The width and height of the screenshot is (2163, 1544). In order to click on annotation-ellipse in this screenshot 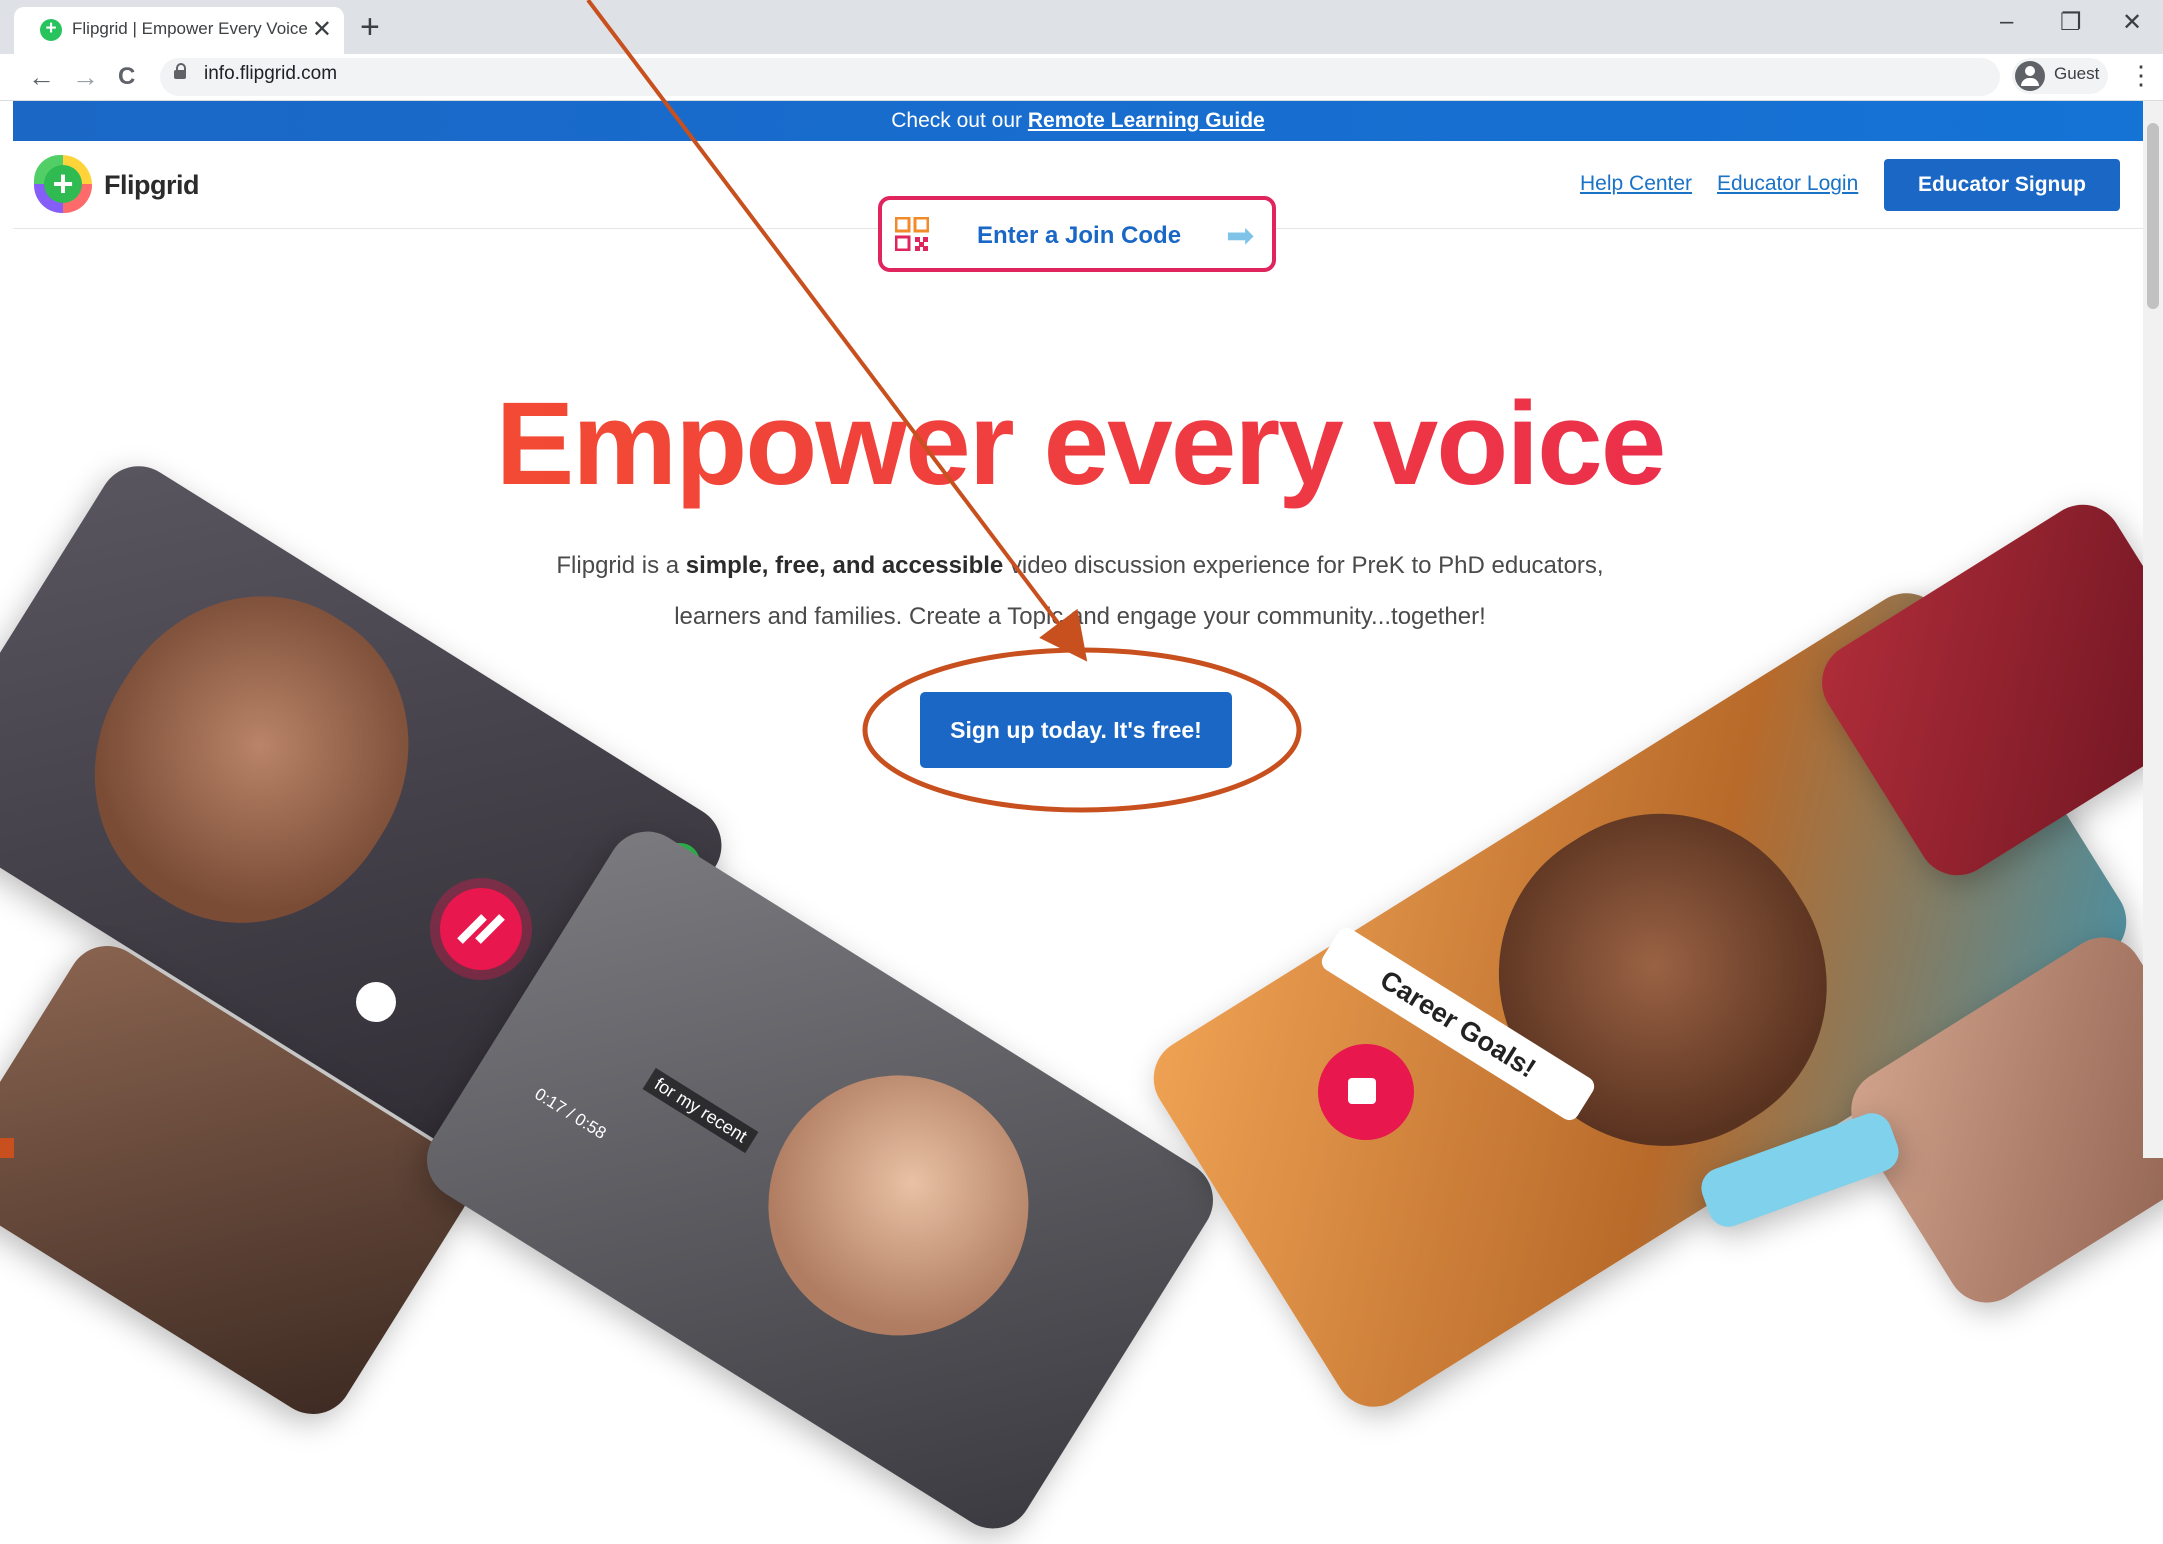, I will do `click(1082, 730)`.